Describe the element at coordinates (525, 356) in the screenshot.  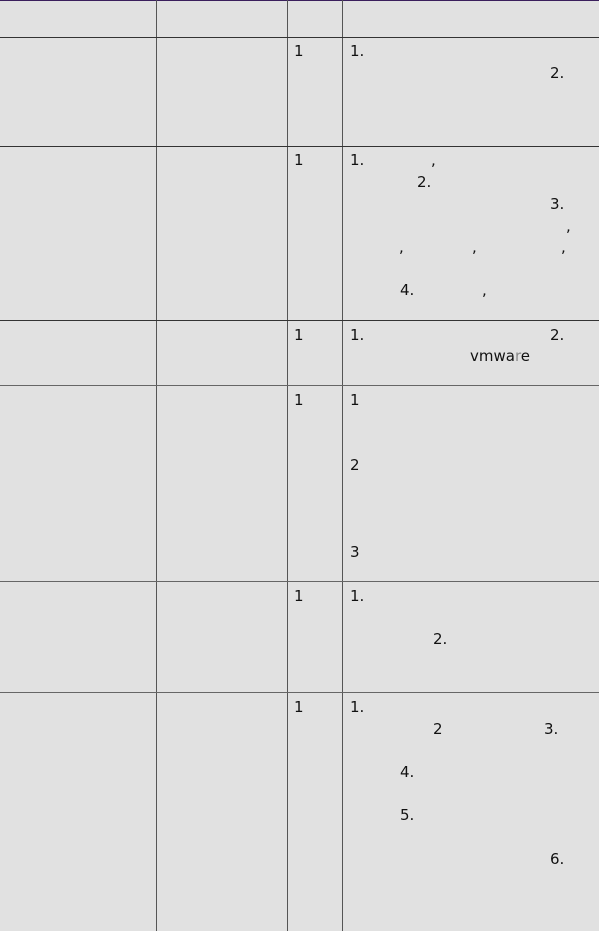
I see `vmware-text-part: e` at that location.